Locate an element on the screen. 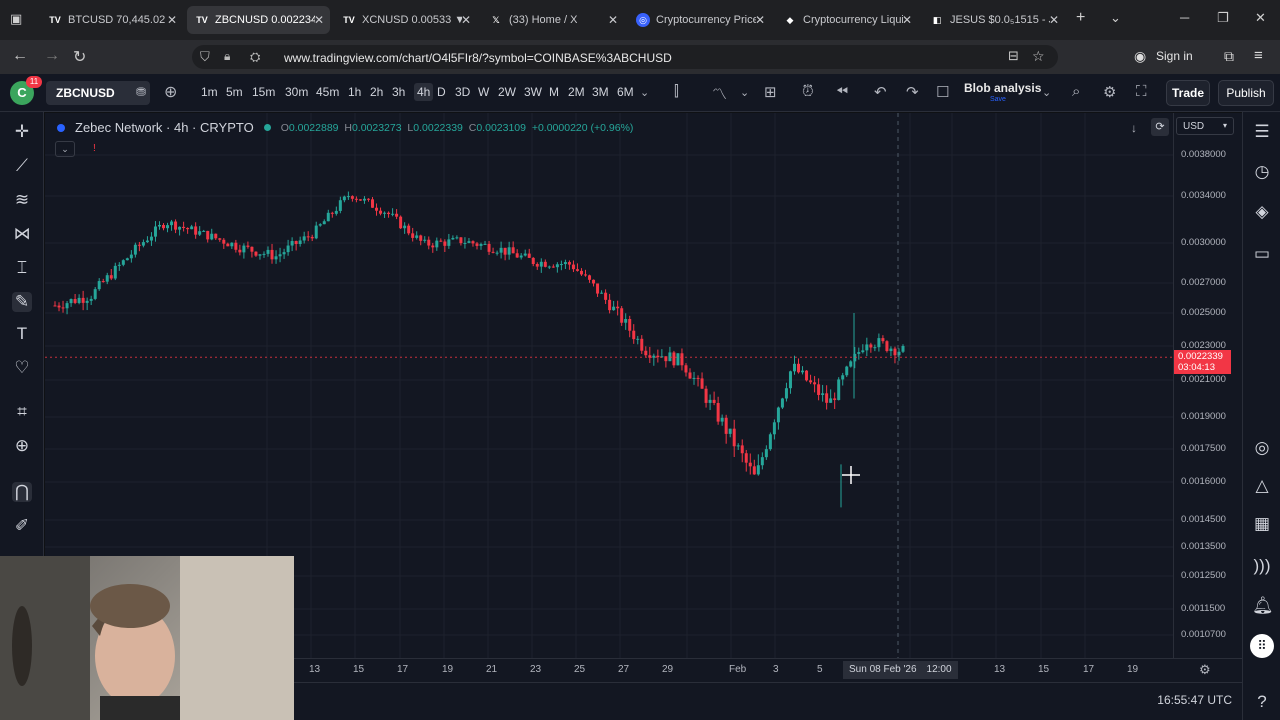 The width and height of the screenshot is (1280, 720). new-tab-icon: + is located at coordinates (1080, 18).